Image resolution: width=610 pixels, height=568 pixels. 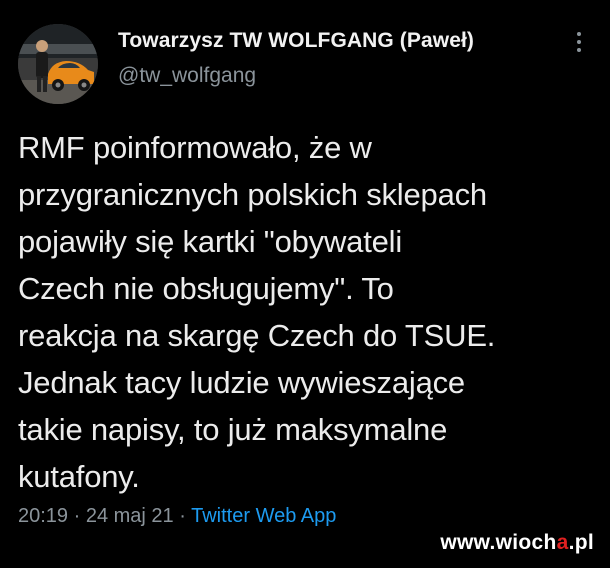 I want to click on avatar-image-icon, so click(x=58, y=64).